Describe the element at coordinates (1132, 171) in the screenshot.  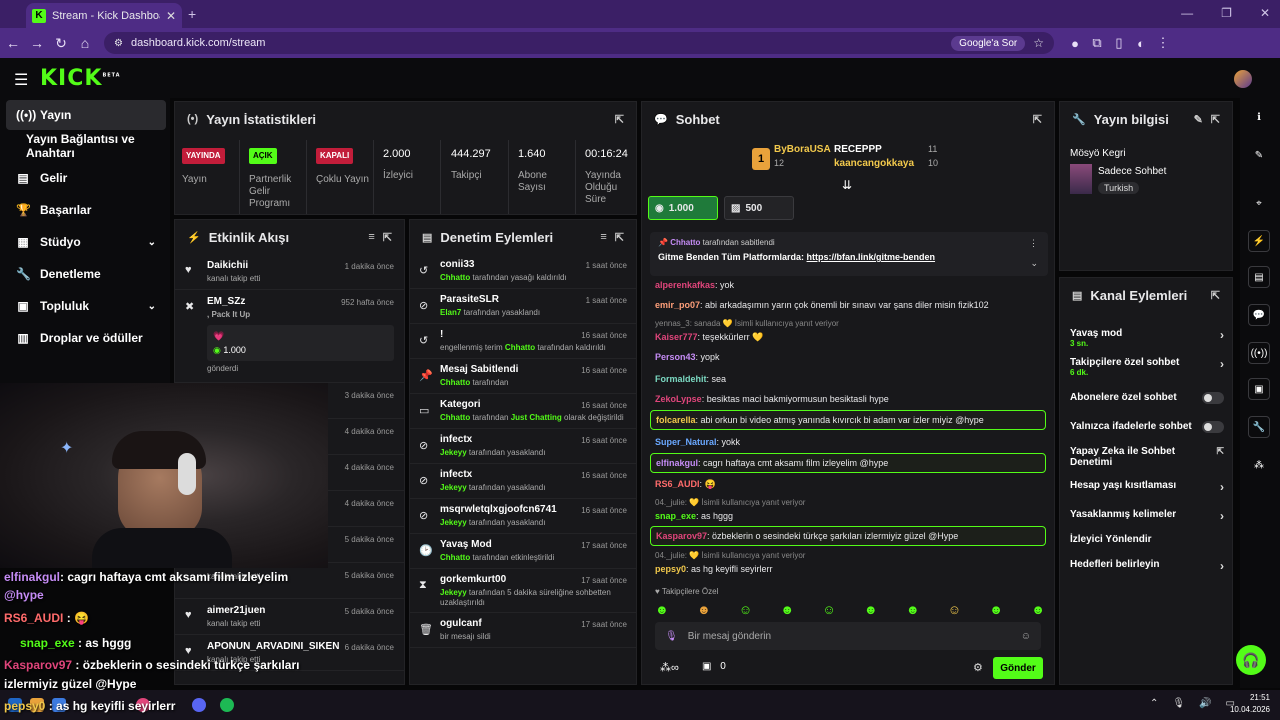
I see `category-name: Sadece Sohbet` at that location.